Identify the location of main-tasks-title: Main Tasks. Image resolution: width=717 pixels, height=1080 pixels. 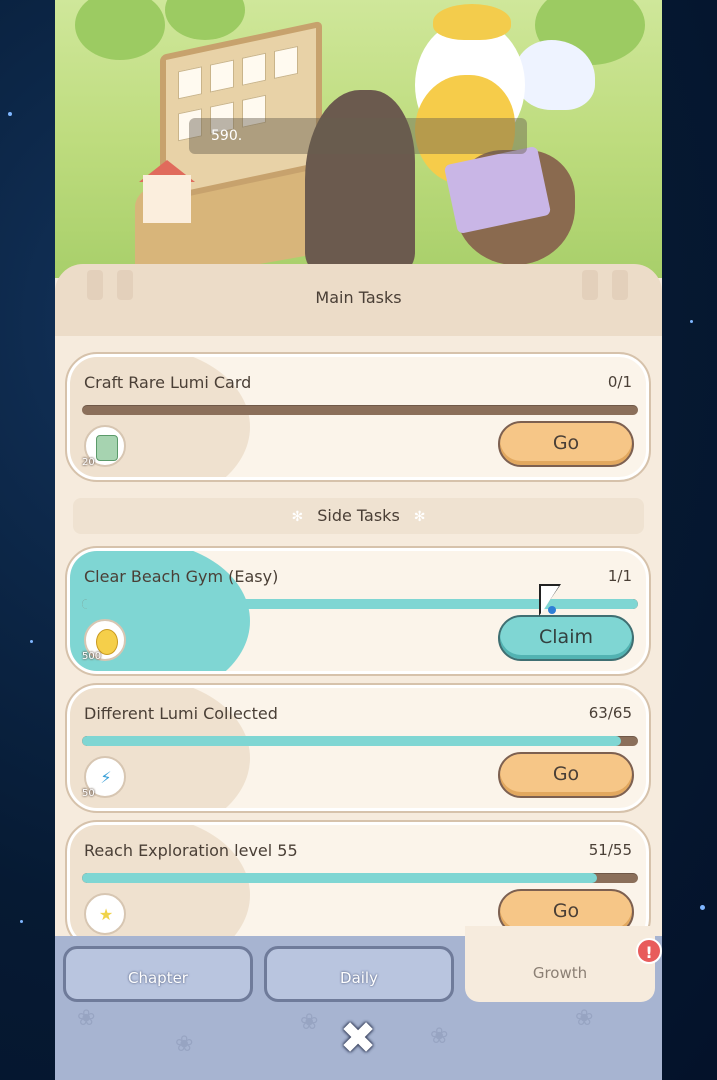
(358, 297).